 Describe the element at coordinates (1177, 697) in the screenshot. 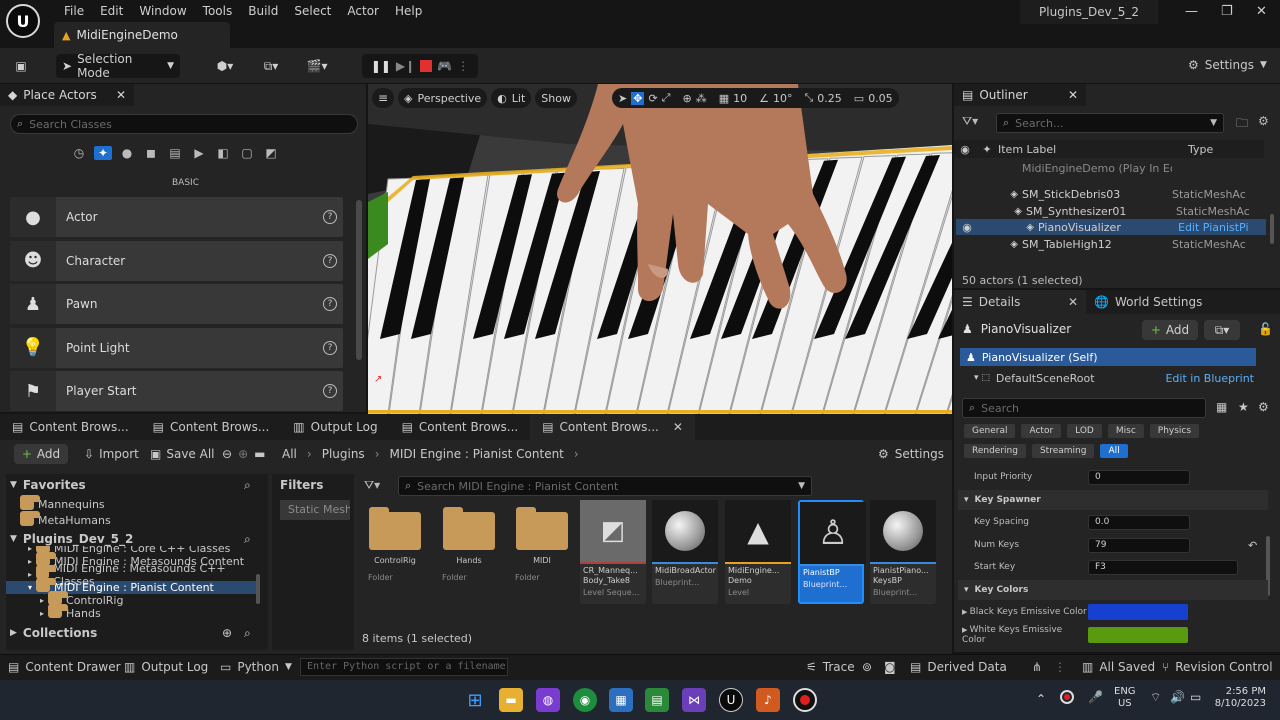

I see `volume-icon: 🔊` at that location.